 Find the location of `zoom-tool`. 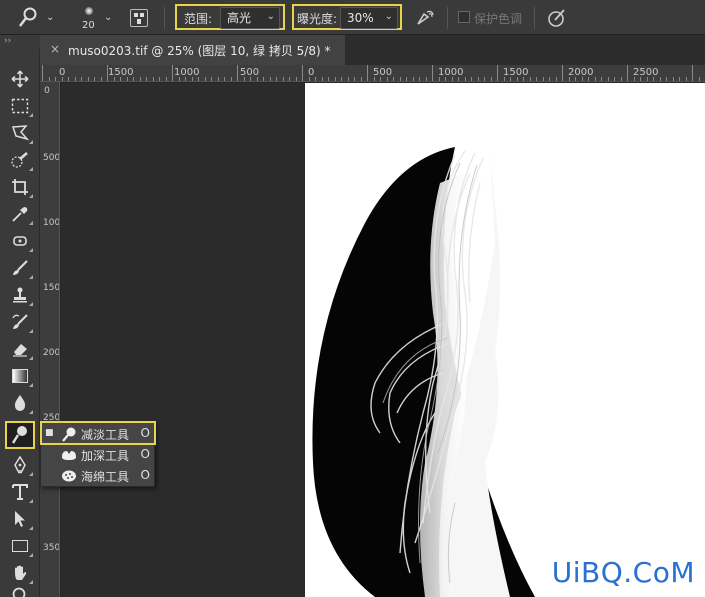

zoom-tool is located at coordinates (20, 591).